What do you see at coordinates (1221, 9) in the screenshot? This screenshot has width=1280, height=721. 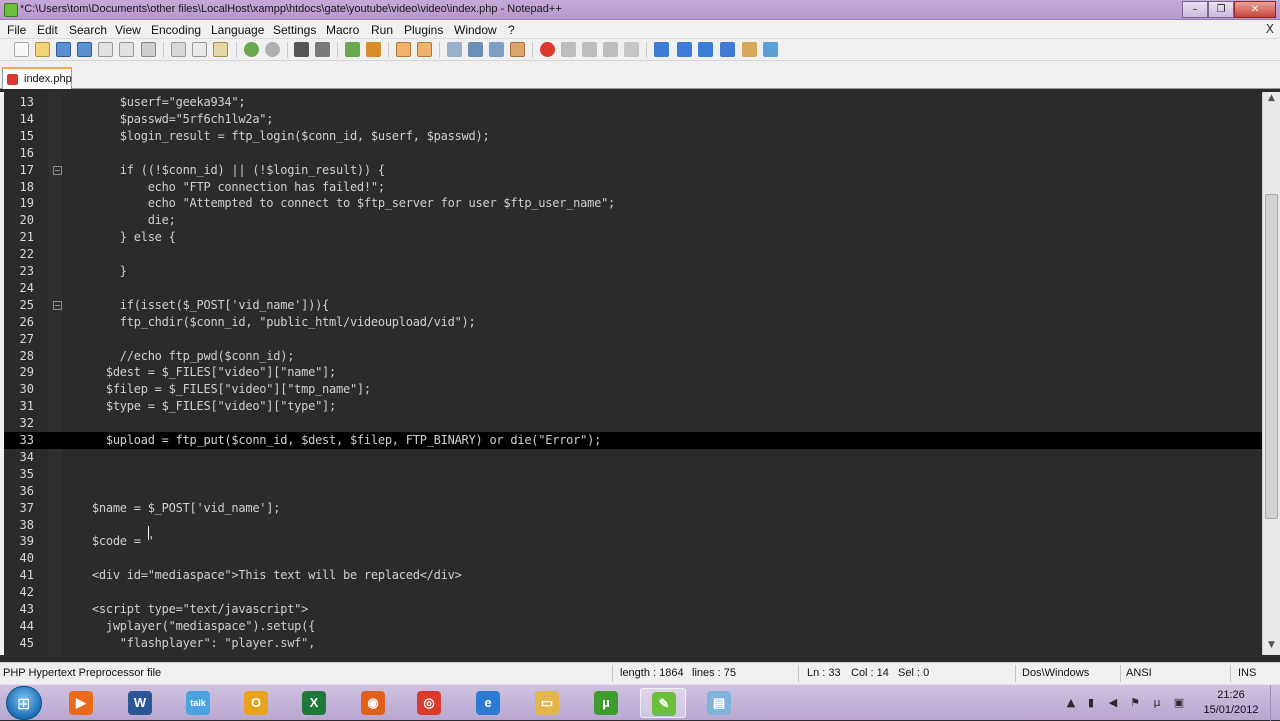 I see `maximize-button: ❐` at bounding box center [1221, 9].